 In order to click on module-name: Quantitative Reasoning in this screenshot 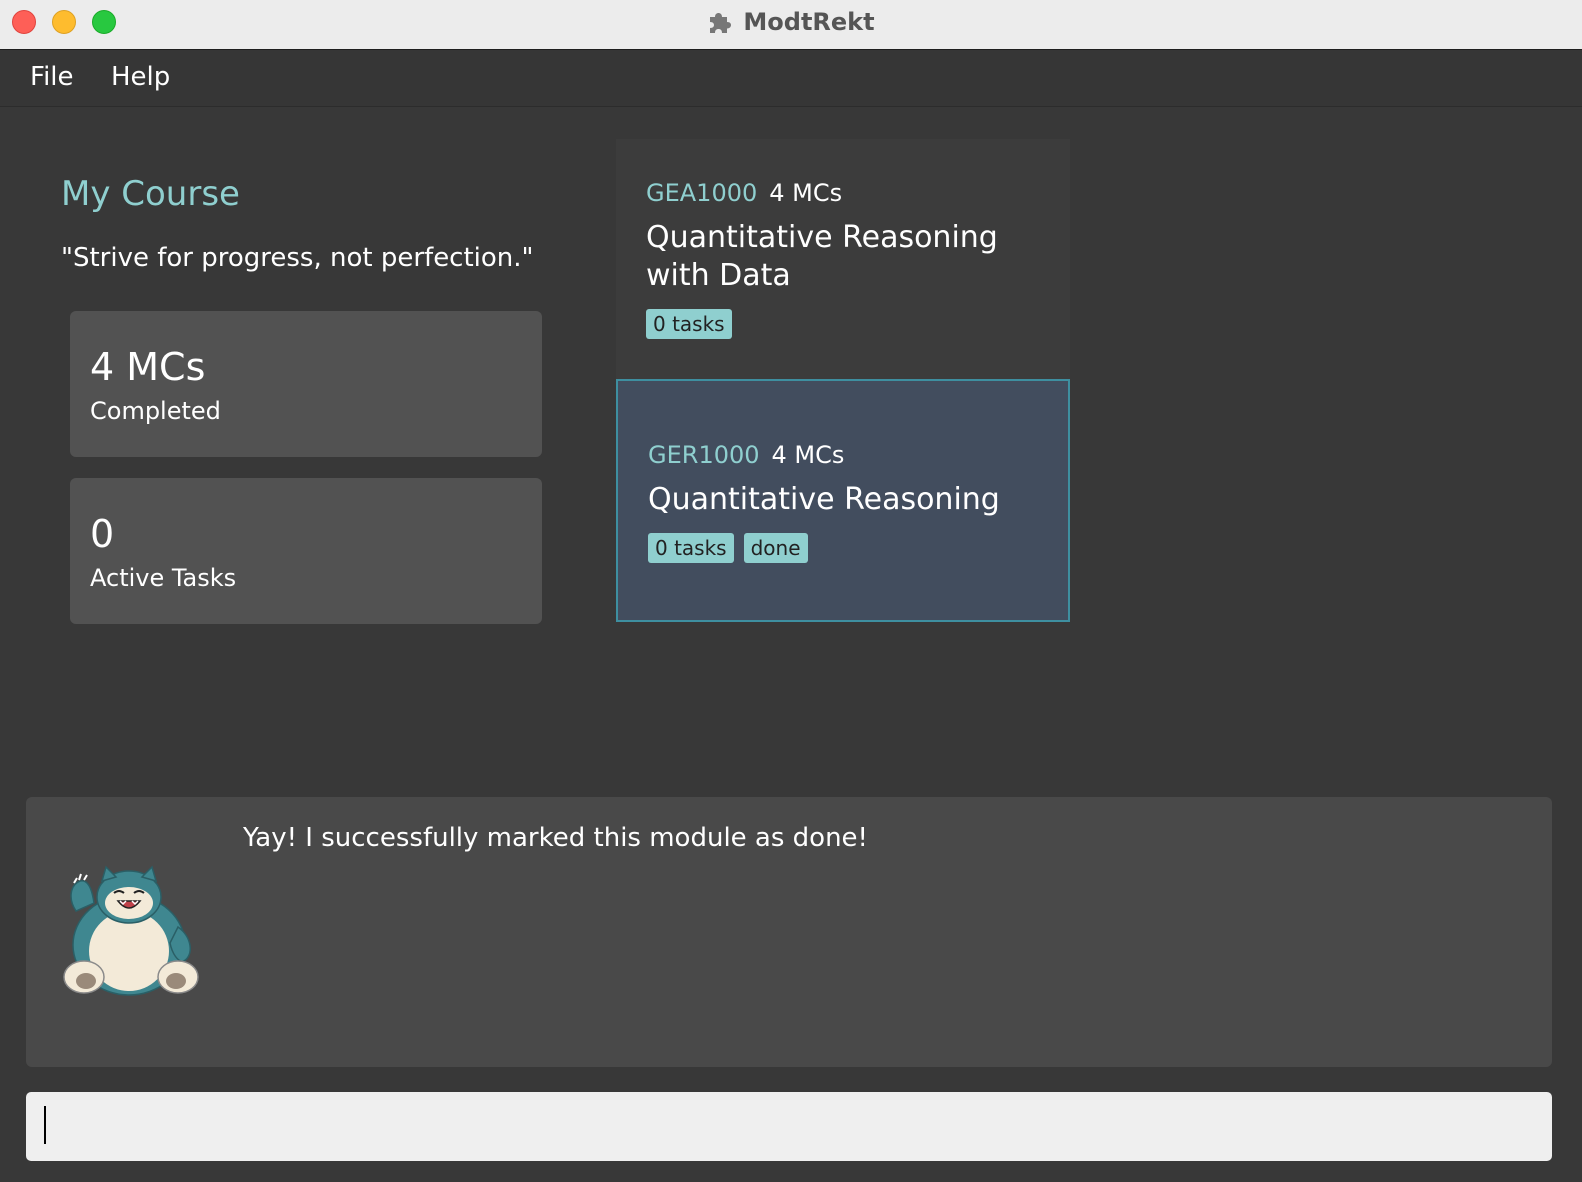, I will do `click(824, 499)`.